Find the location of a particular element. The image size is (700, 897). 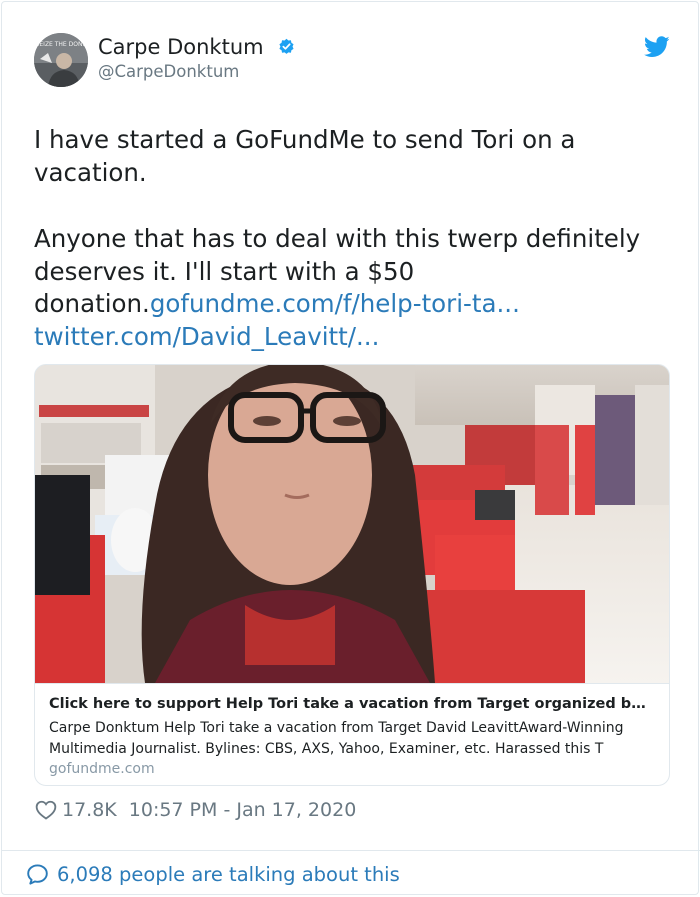

divider is located at coordinates (351, 850).